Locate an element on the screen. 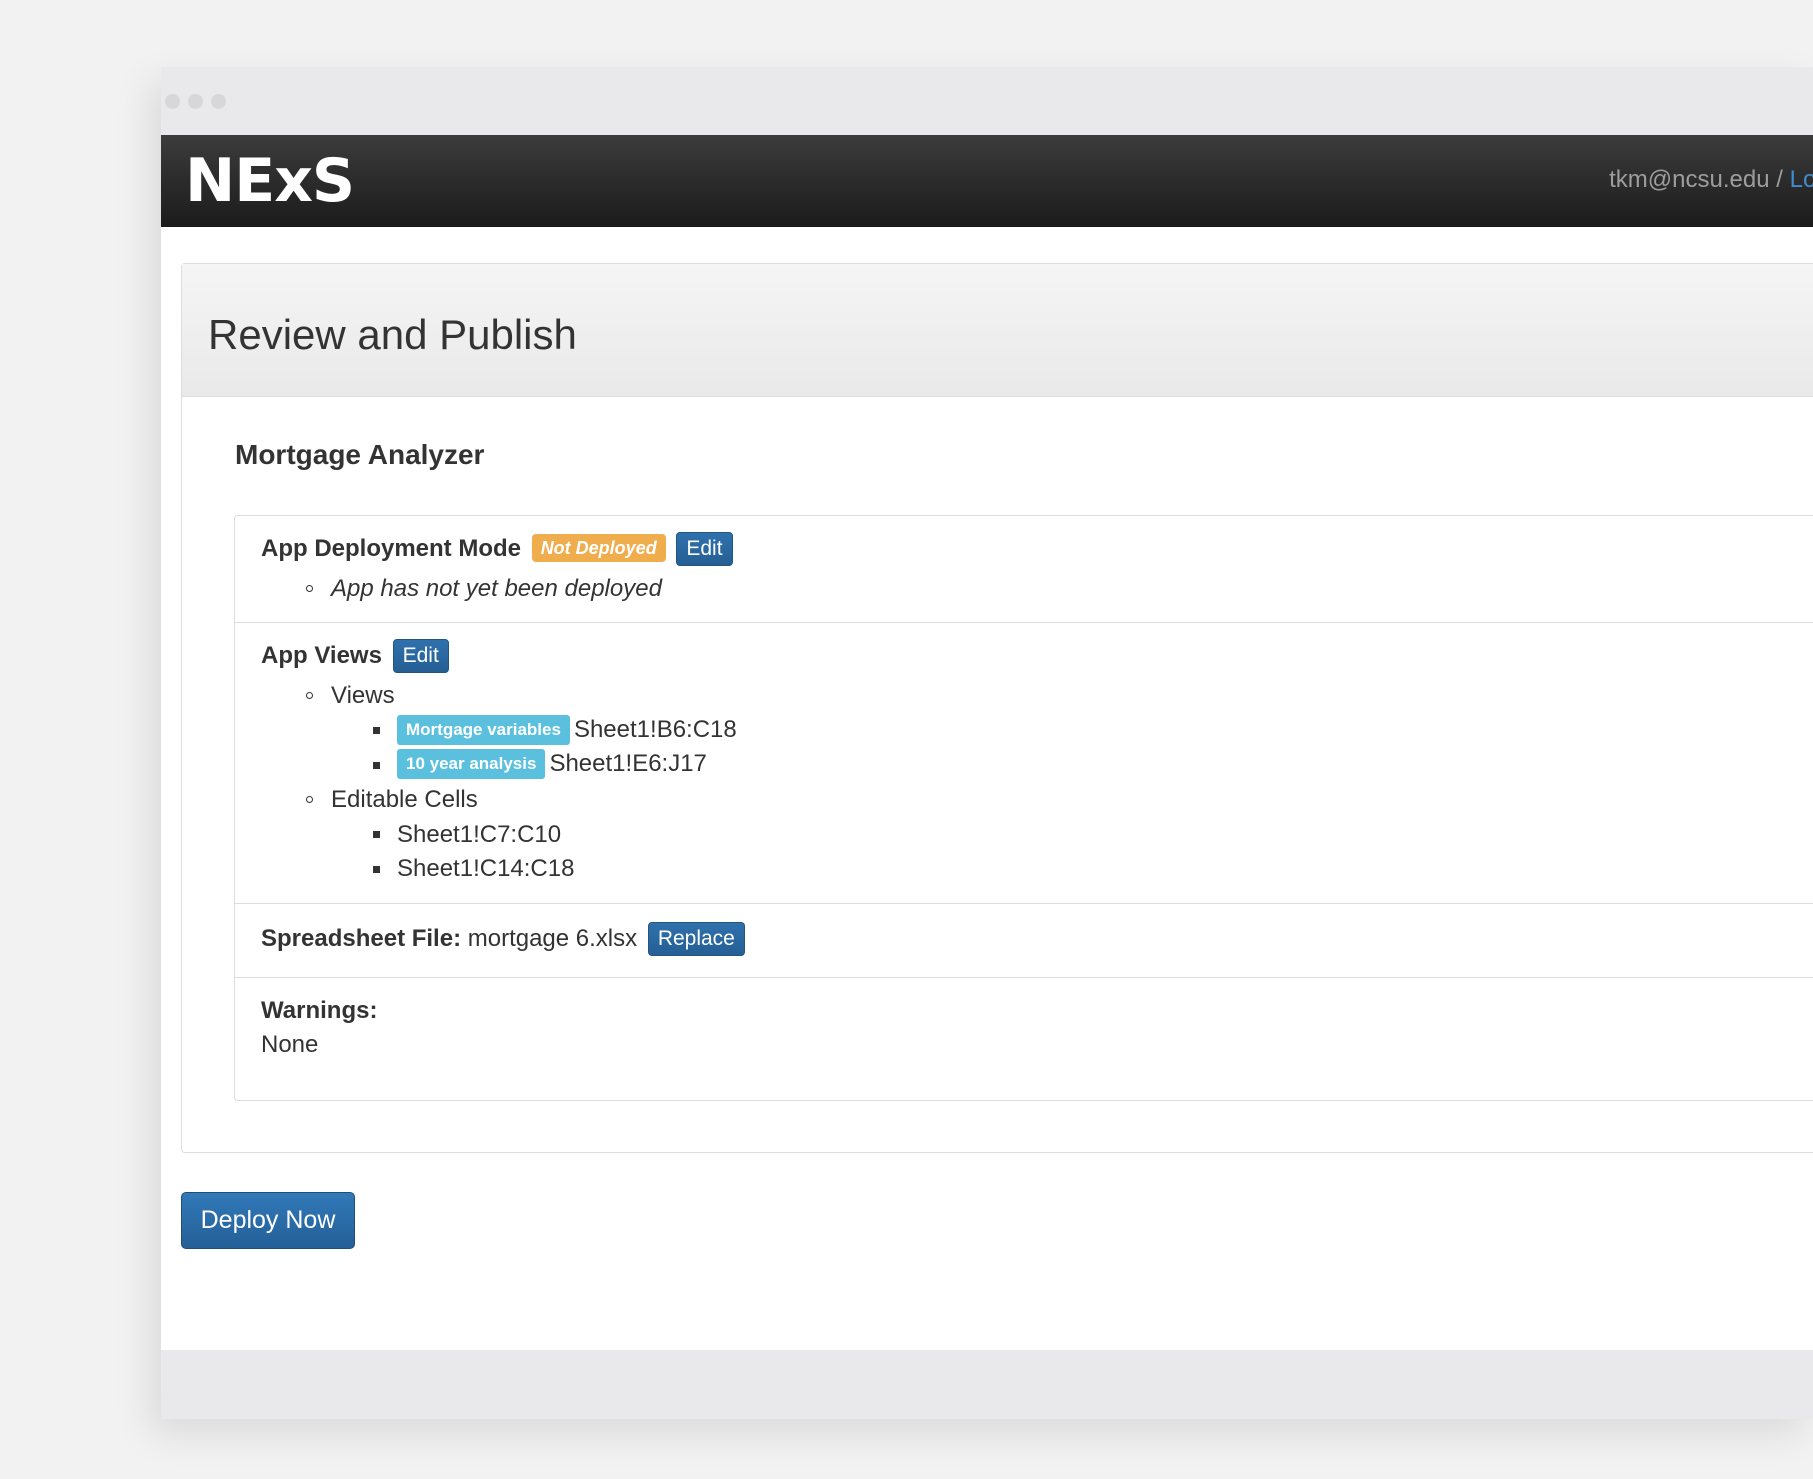  window-chrome is located at coordinates (987, 101).